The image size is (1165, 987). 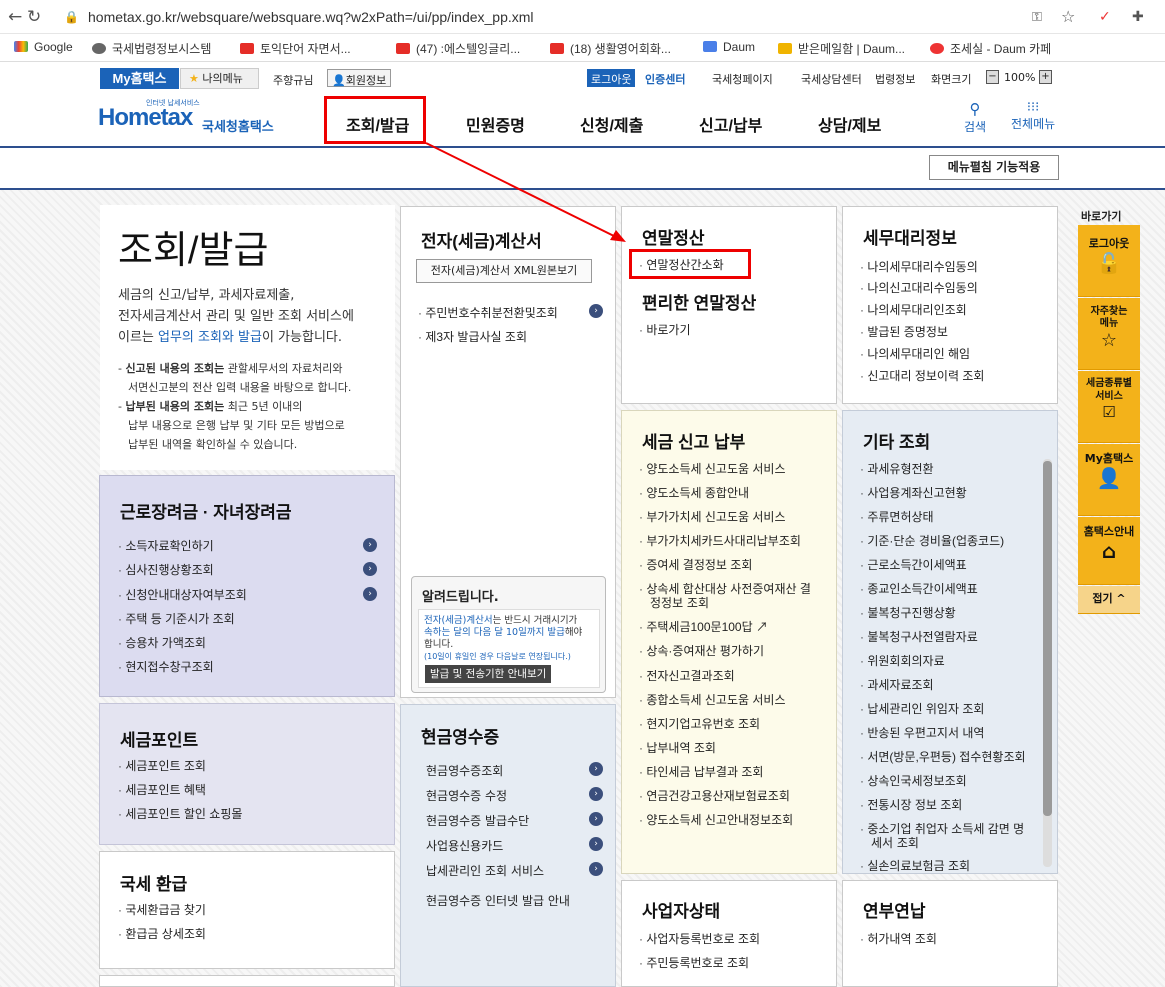 I want to click on my-hometax-tab: My홈택스, so click(x=139, y=78).